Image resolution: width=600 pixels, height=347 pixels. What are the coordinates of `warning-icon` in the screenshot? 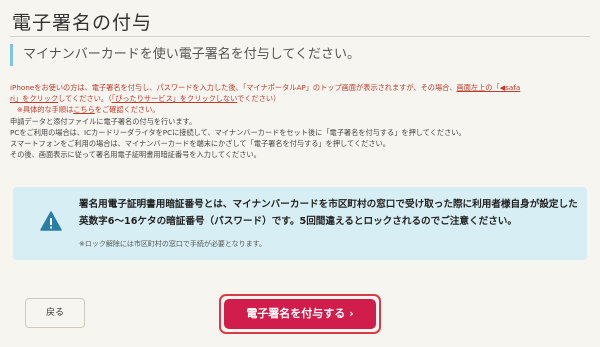 It's located at (51, 221).